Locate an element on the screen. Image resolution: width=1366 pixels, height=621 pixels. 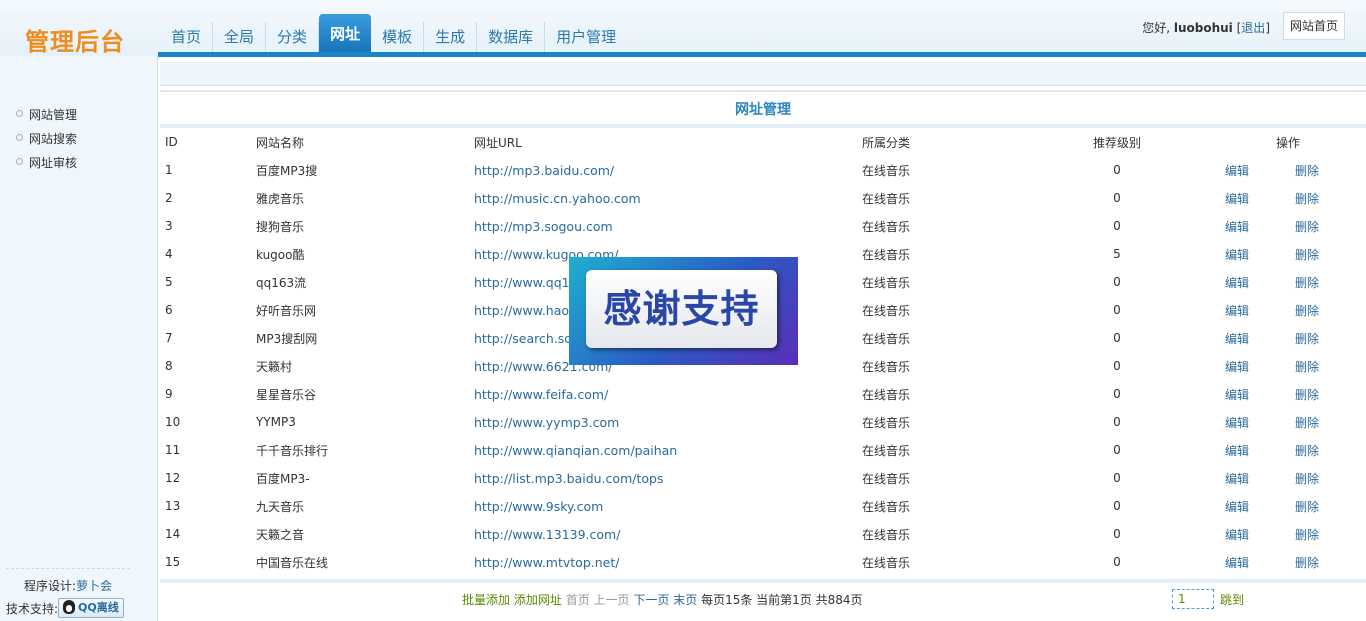
support-label: 技术支持: is located at coordinates (32, 608).